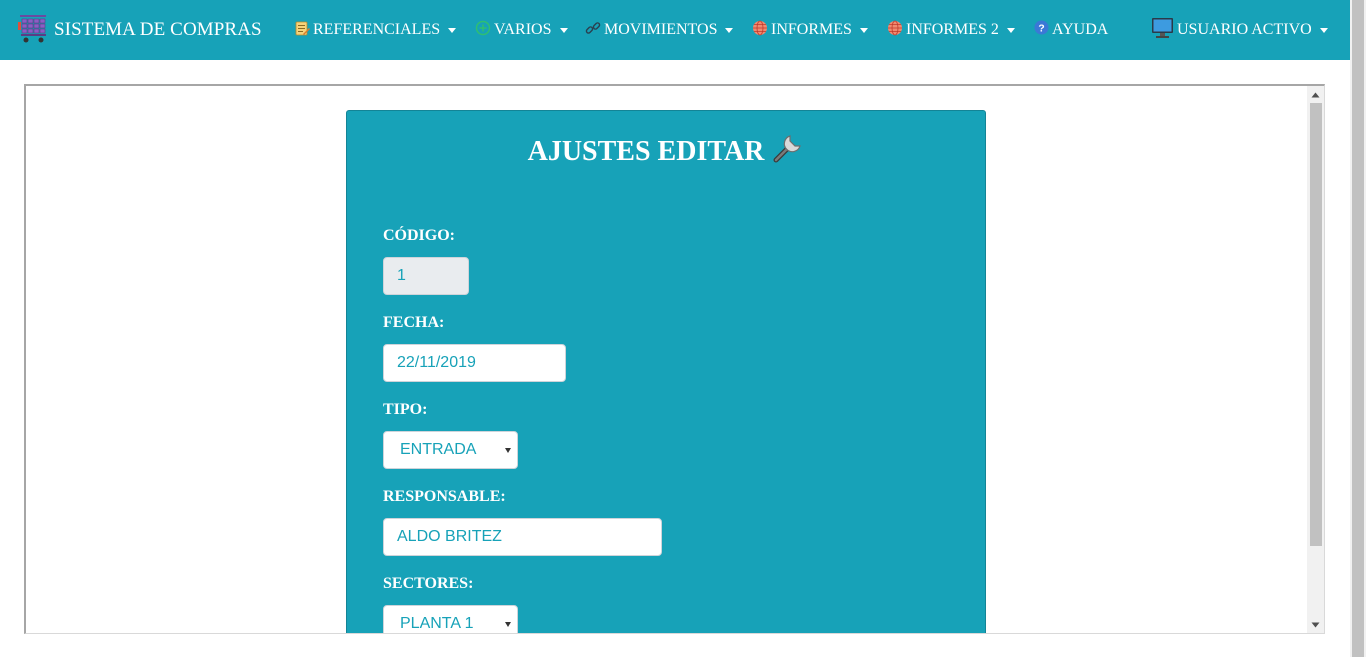 The width and height of the screenshot is (1366, 657). I want to click on scroll-up-arrow-icon, so click(1315, 94).